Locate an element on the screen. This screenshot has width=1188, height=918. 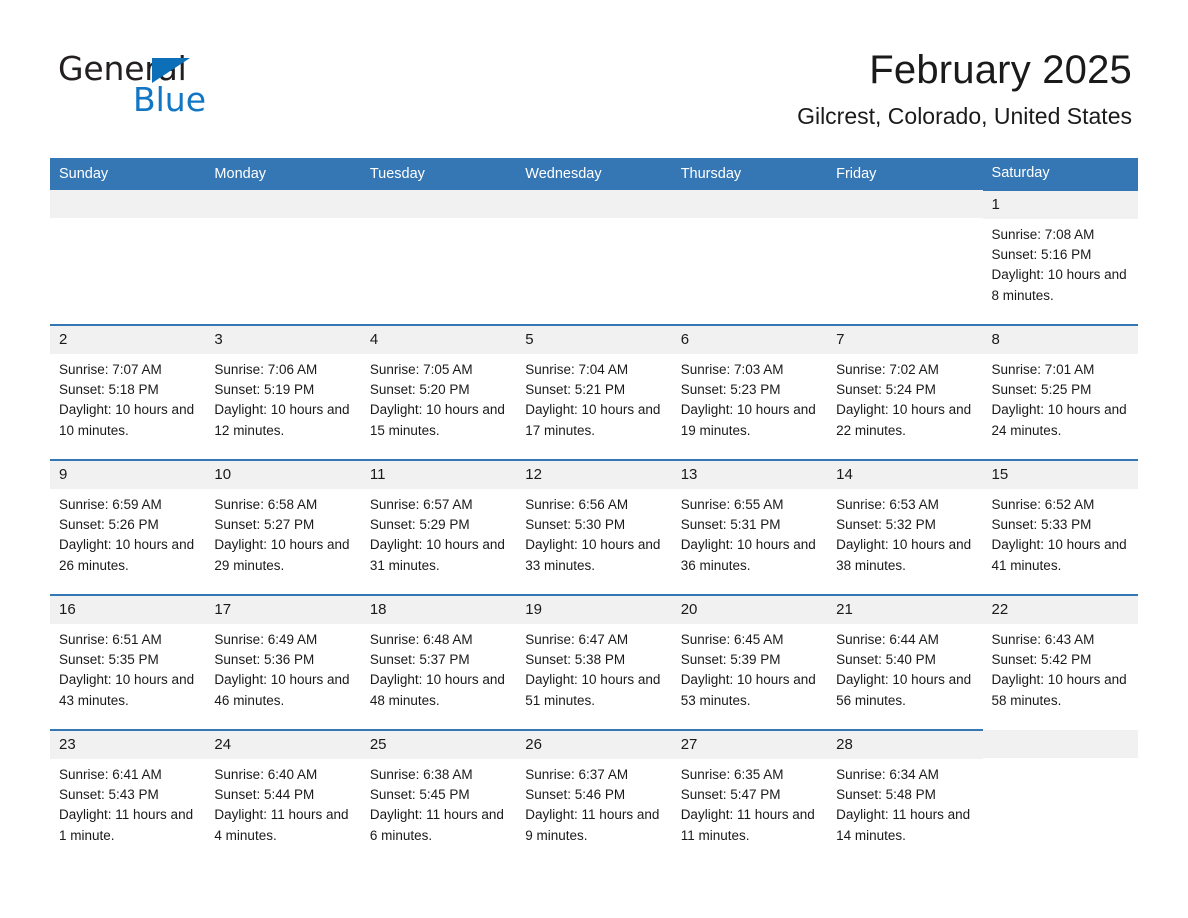
day-number: 22 is located at coordinates (1060, 610).